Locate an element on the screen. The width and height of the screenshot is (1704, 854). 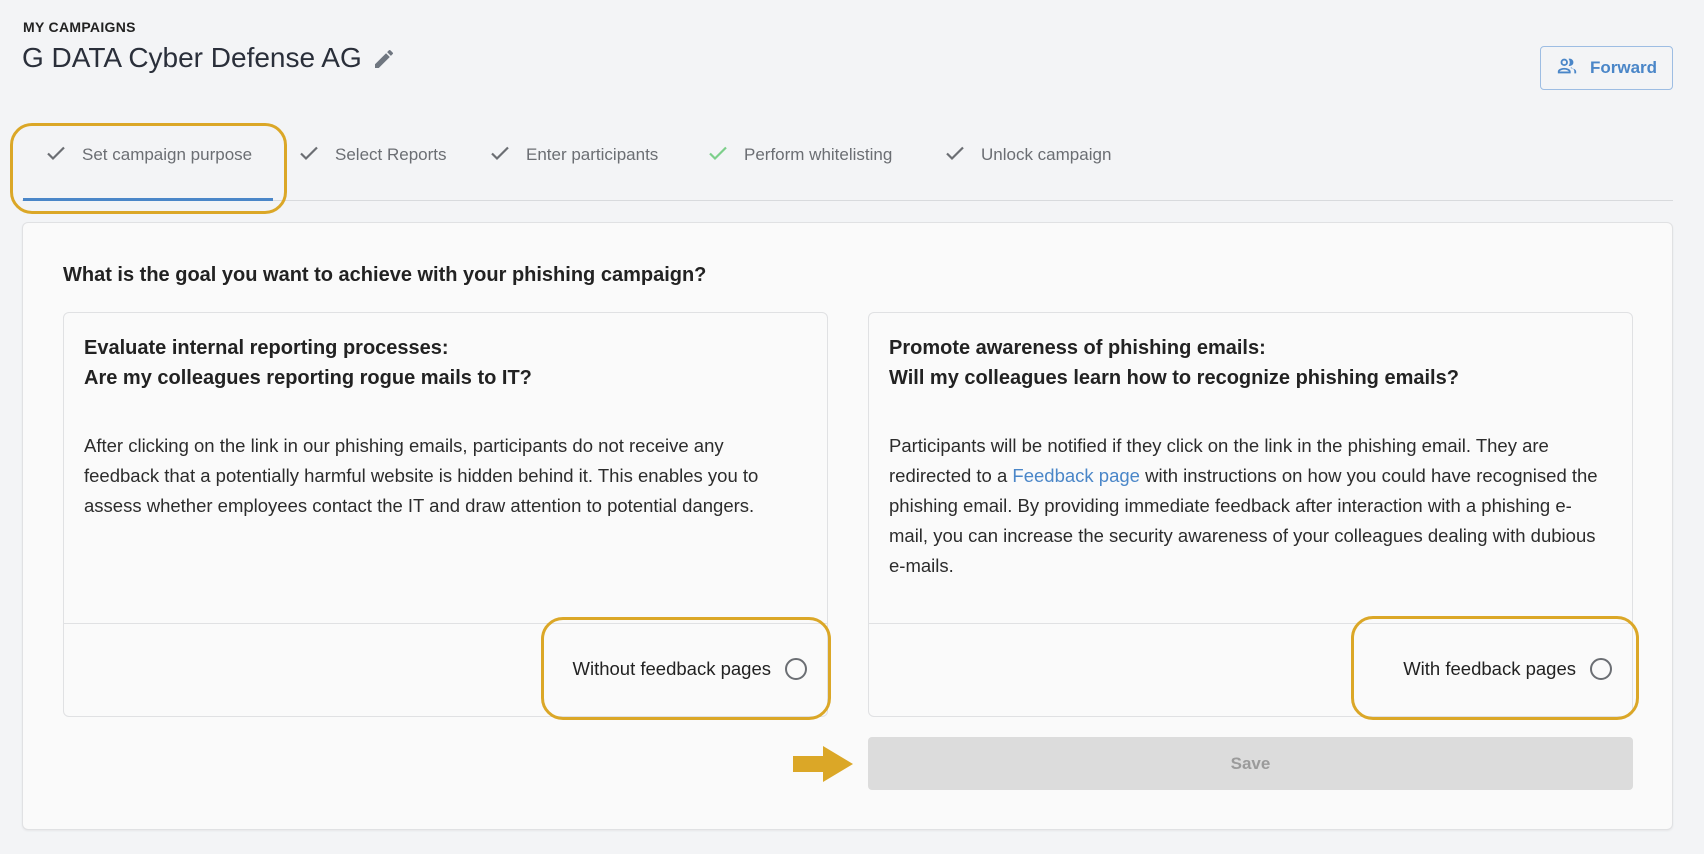
radio-with-feedback-pages: With feedback pages is located at coordinates (1507, 669).